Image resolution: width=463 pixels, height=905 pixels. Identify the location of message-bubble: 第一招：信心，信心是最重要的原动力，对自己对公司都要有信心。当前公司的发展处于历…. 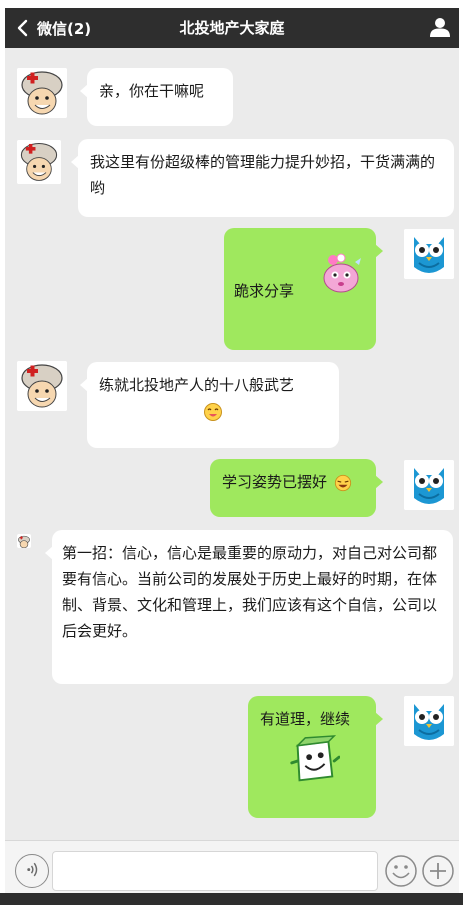
(249, 607).